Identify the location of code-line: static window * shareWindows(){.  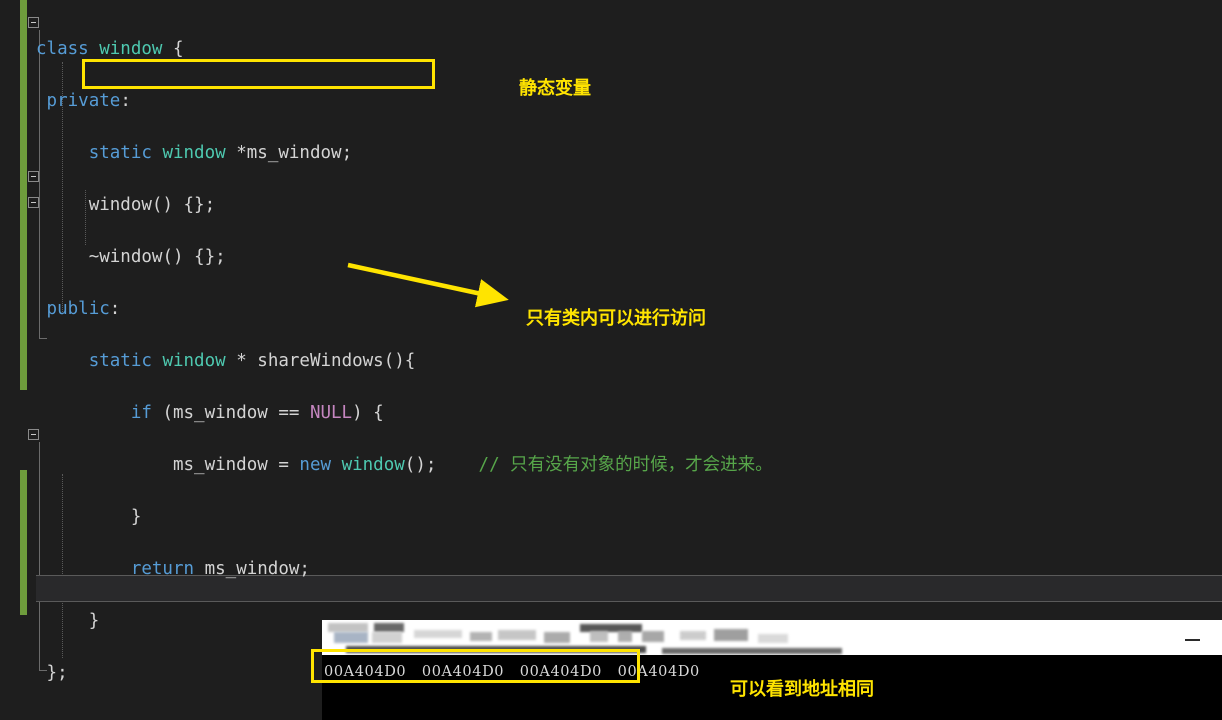
(426, 361).